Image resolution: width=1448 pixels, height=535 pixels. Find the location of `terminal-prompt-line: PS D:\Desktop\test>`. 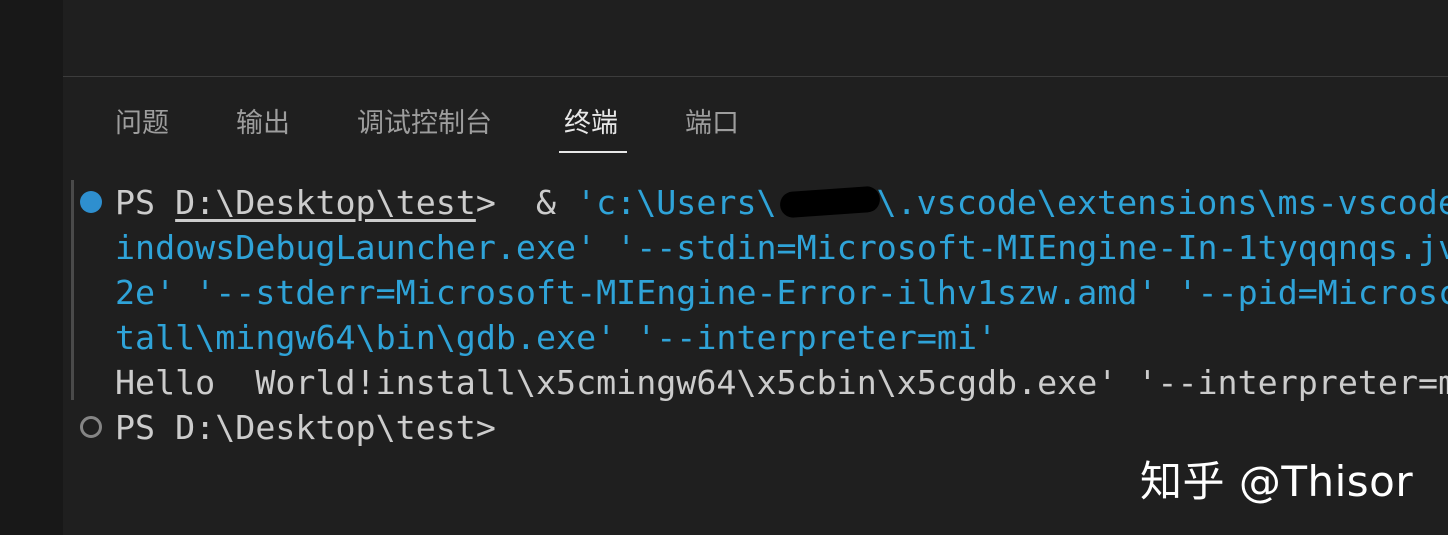

terminal-prompt-line: PS D:\Desktop\test> is located at coordinates (305, 427).